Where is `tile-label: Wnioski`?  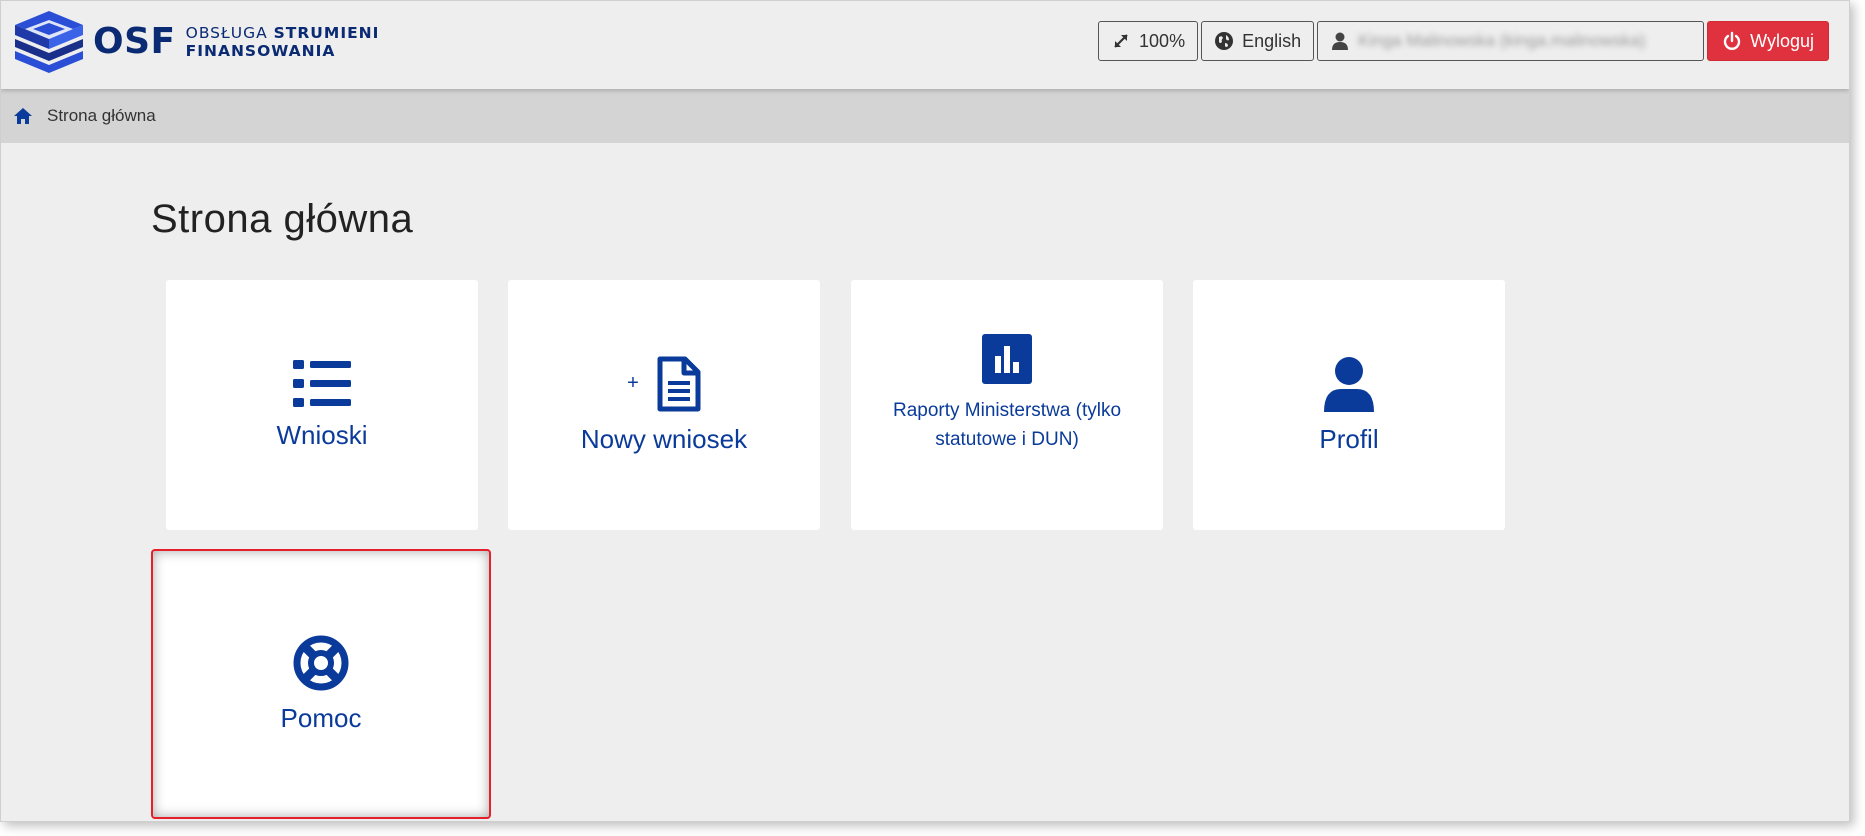
tile-label: Wnioski is located at coordinates (322, 434).